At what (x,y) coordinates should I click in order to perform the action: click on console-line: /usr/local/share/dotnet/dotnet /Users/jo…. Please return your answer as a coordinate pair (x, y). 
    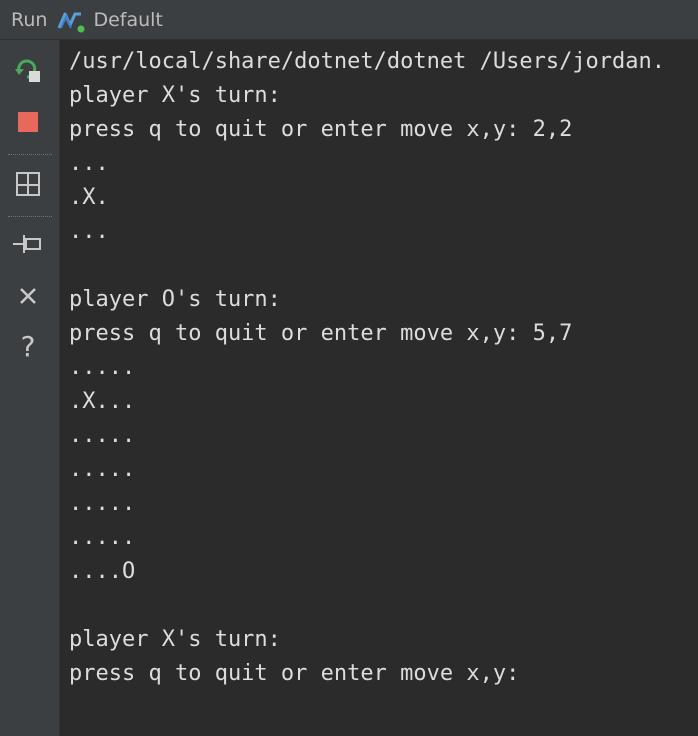
    Looking at the image, I should click on (367, 61).